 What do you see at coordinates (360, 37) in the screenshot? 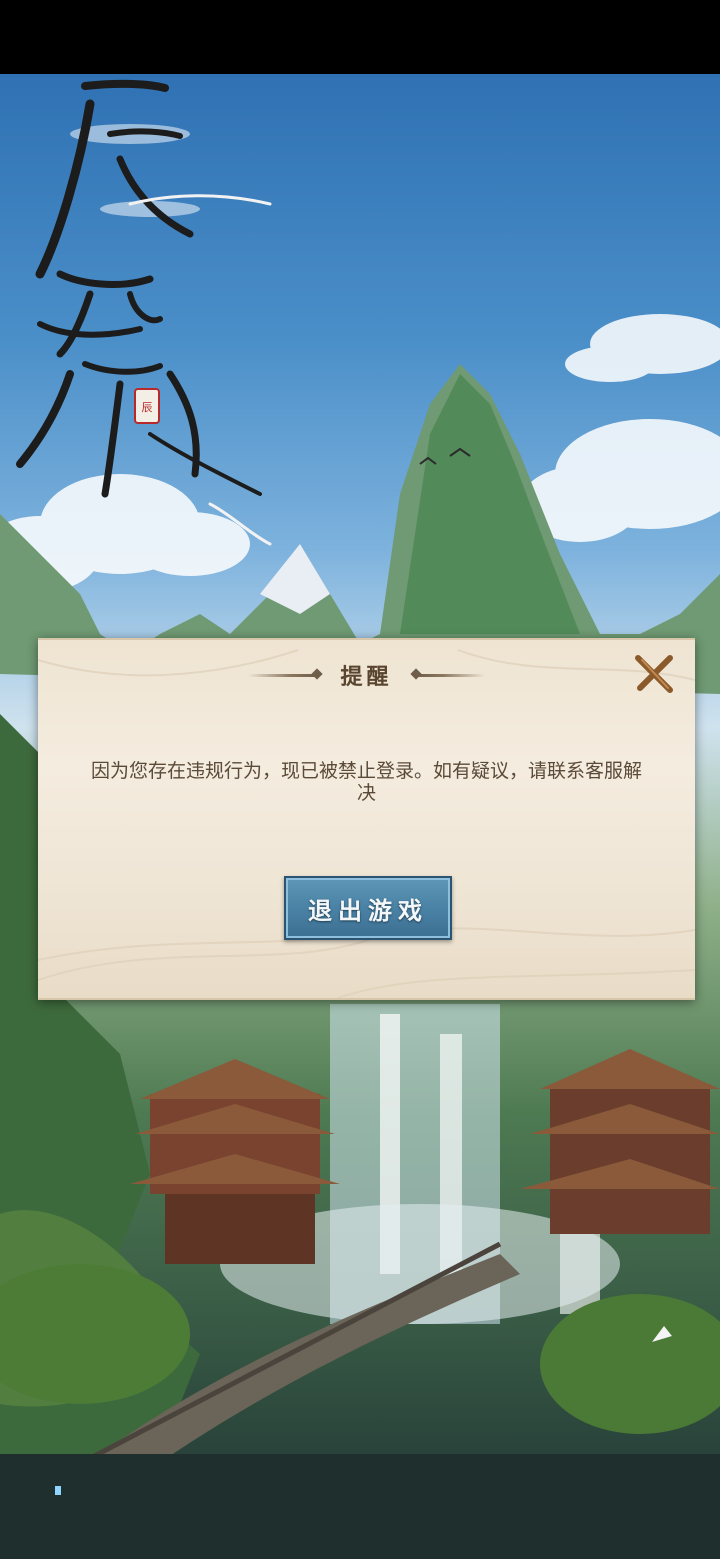
I see `status-bar` at bounding box center [360, 37].